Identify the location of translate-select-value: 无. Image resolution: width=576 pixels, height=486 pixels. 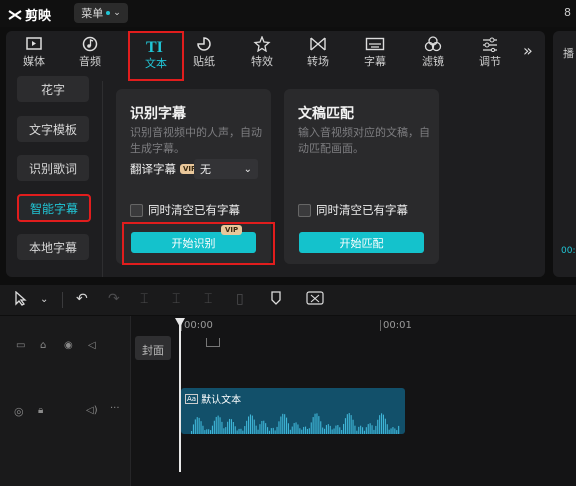
(205, 169).